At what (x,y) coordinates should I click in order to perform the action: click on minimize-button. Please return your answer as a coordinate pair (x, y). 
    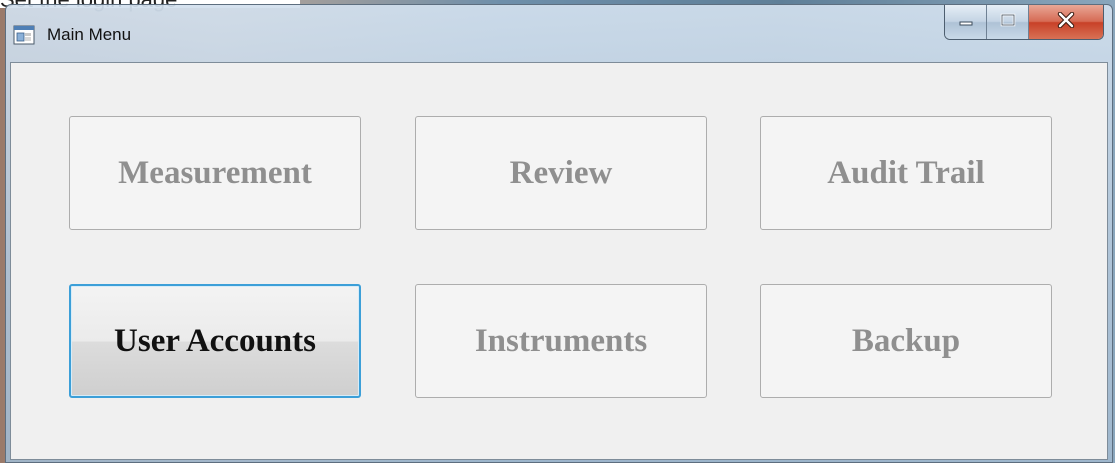
    Looking at the image, I should click on (966, 22).